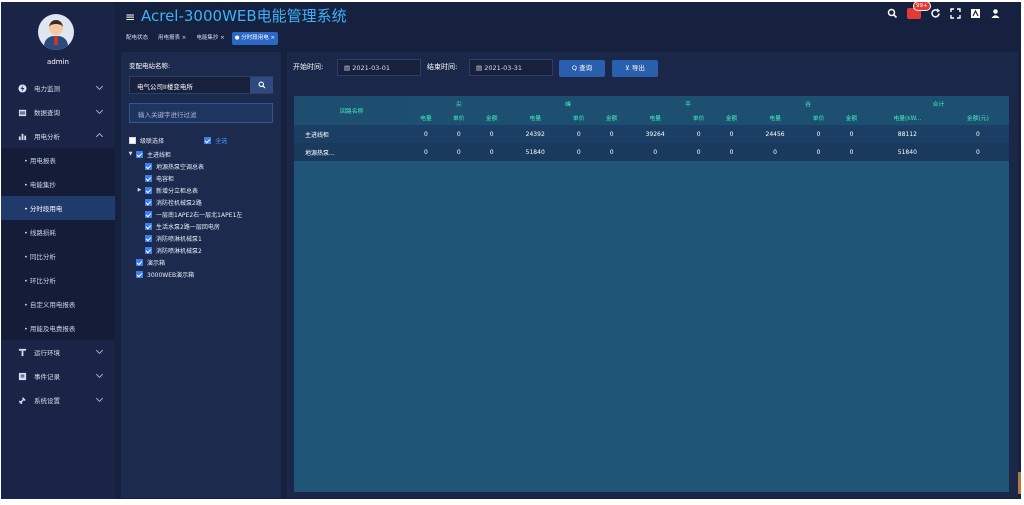 The image size is (1024, 505). What do you see at coordinates (379, 67) in the screenshot?
I see `start-date-input: ▤ 2021-03-01` at bounding box center [379, 67].